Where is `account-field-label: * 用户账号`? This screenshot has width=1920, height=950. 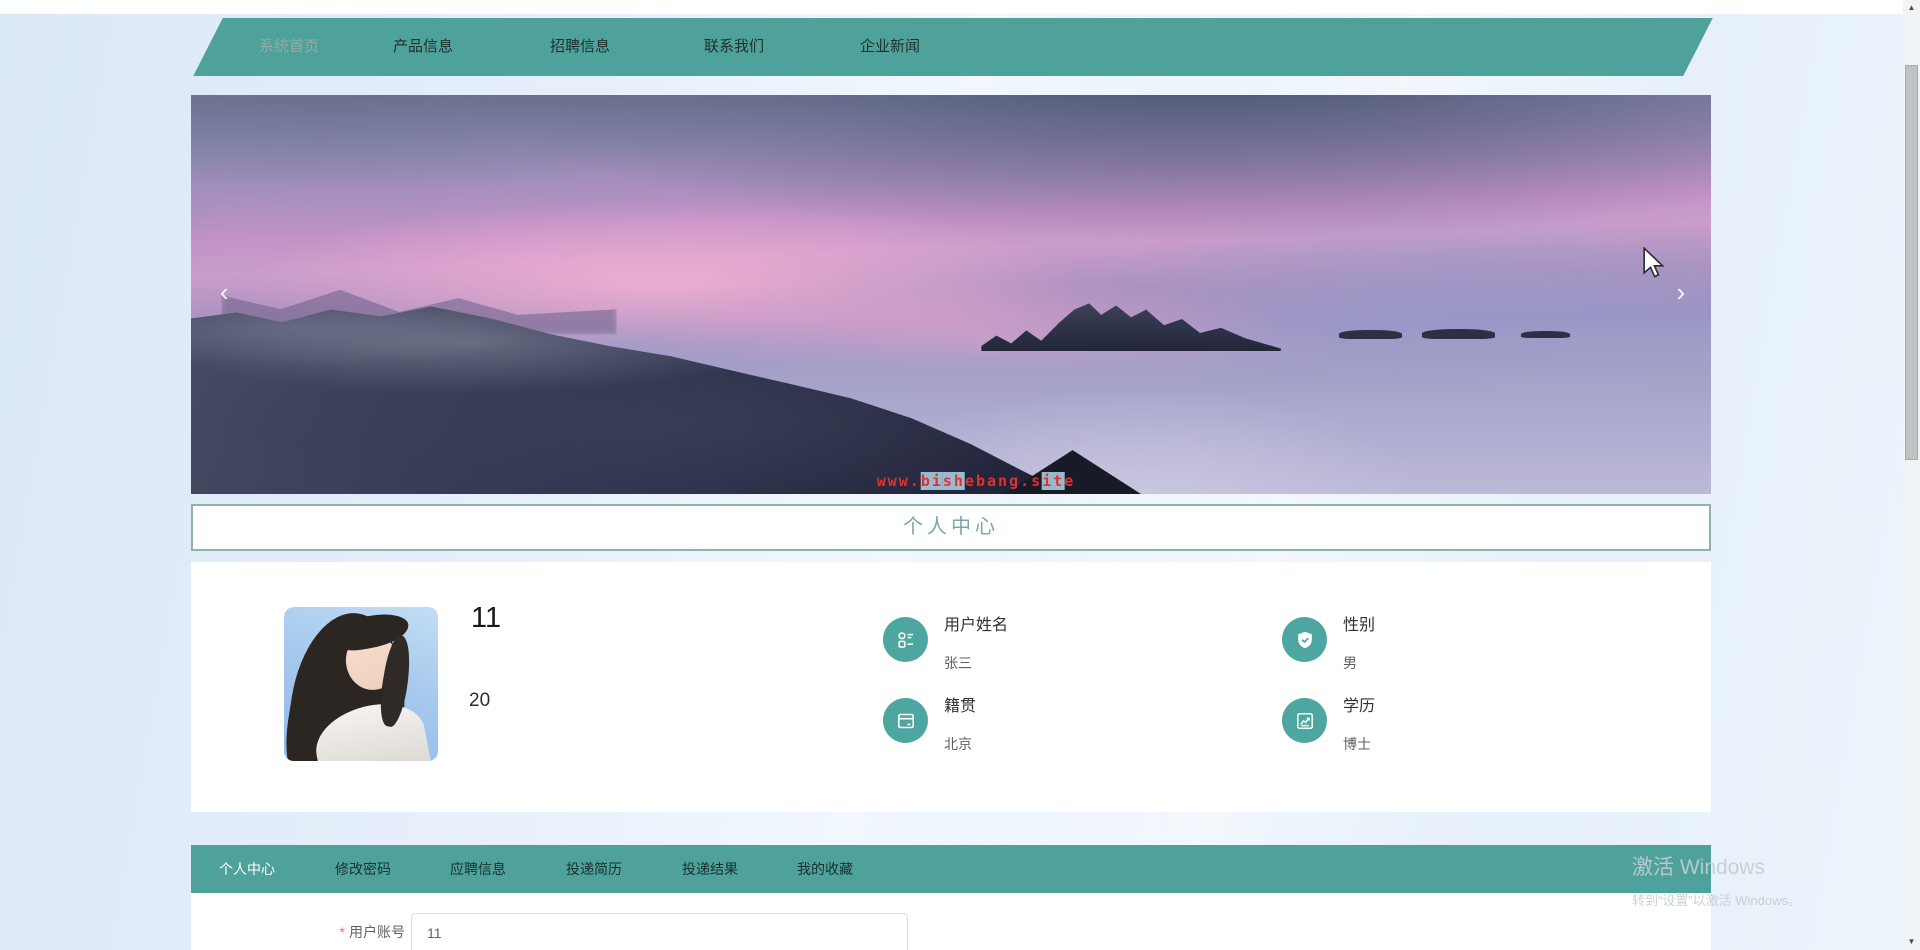
account-field-label: * 用户账号 is located at coordinates (368, 931).